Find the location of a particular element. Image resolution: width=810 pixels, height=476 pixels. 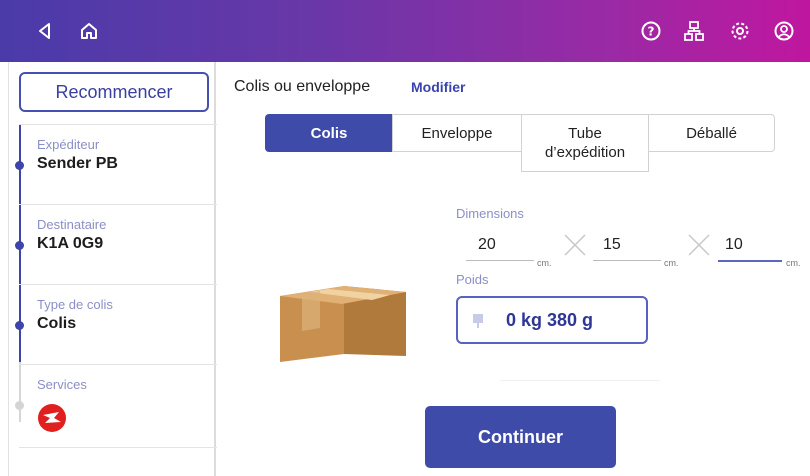

length-unit: cm. is located at coordinates (544, 263).